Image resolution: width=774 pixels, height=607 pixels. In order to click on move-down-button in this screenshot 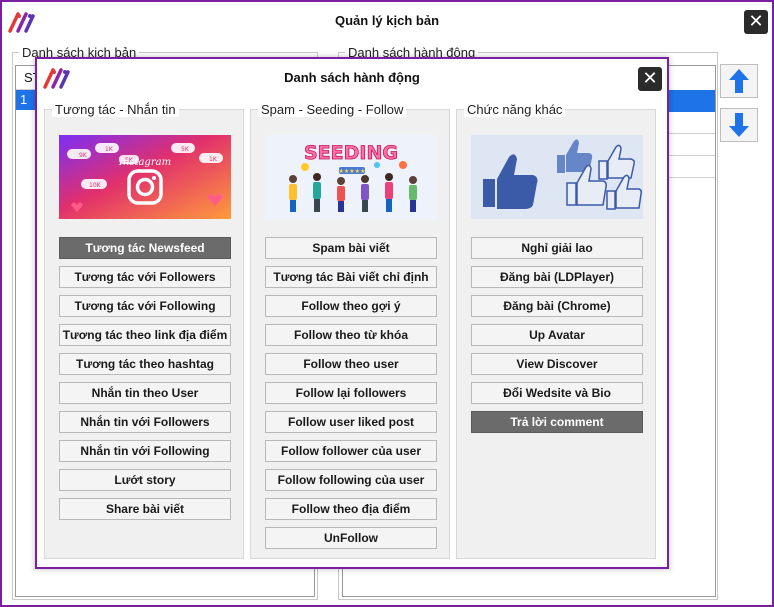, I will do `click(739, 125)`.